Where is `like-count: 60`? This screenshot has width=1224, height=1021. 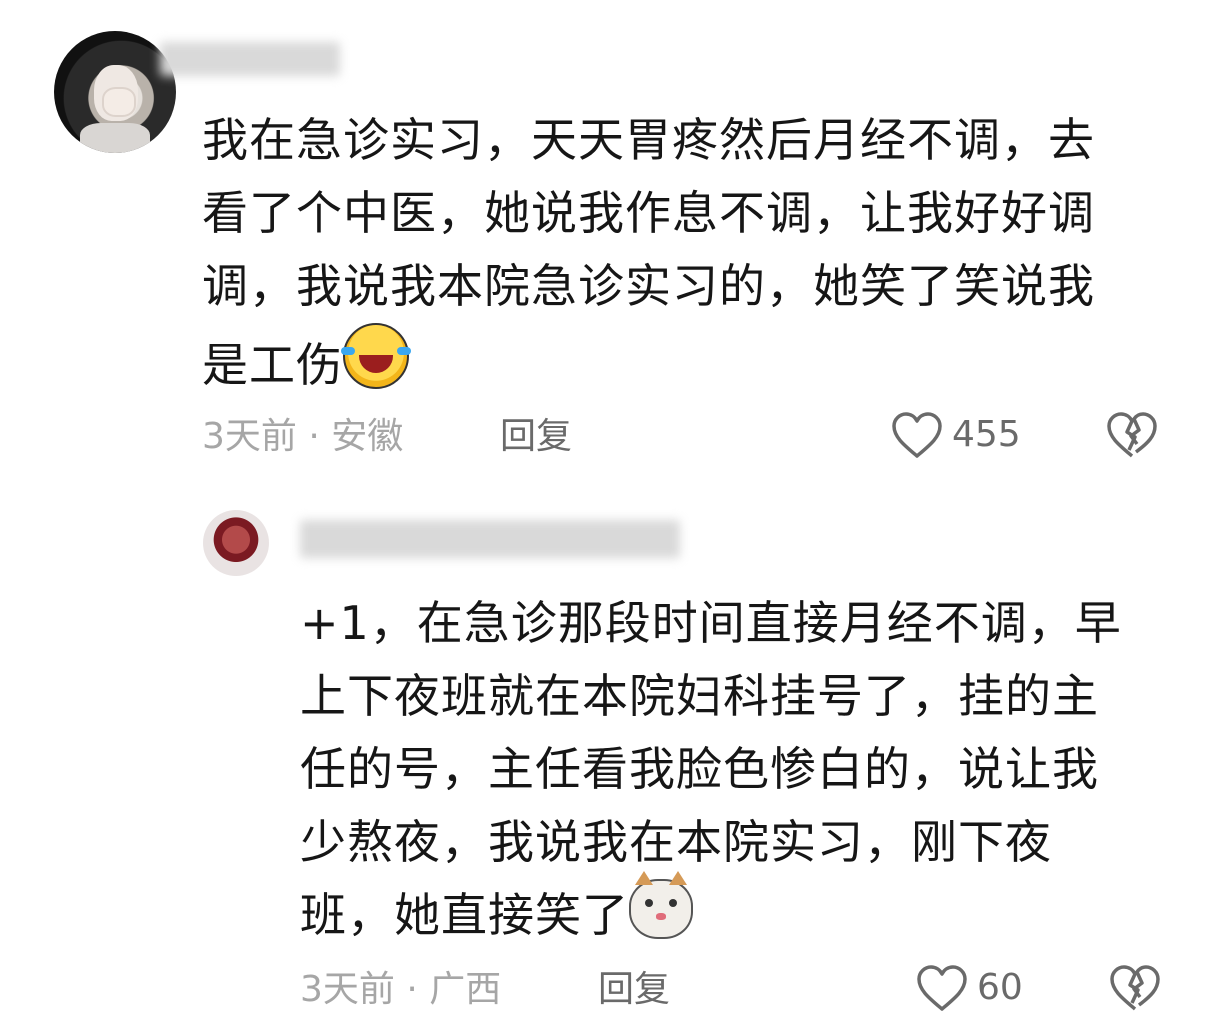
like-count: 60 is located at coordinates (1000, 987).